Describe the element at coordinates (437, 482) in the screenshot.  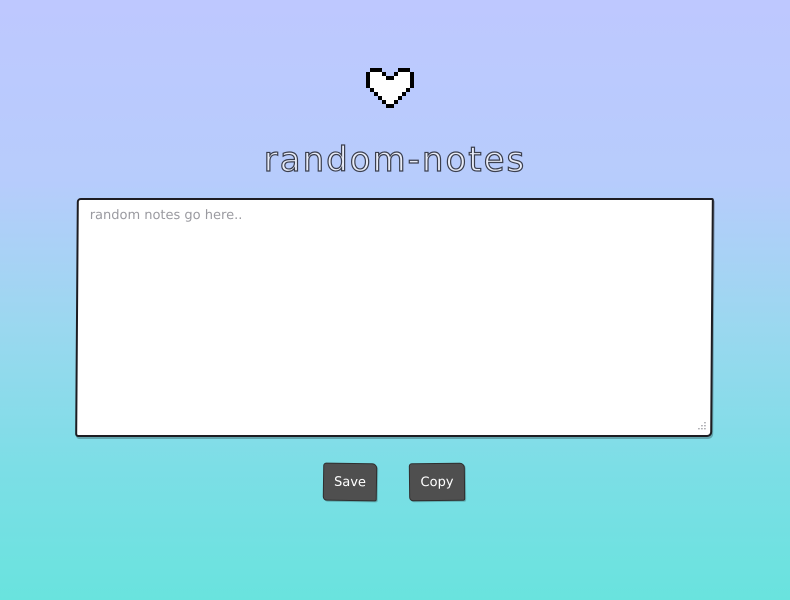
I see `copy-button: Copy` at that location.